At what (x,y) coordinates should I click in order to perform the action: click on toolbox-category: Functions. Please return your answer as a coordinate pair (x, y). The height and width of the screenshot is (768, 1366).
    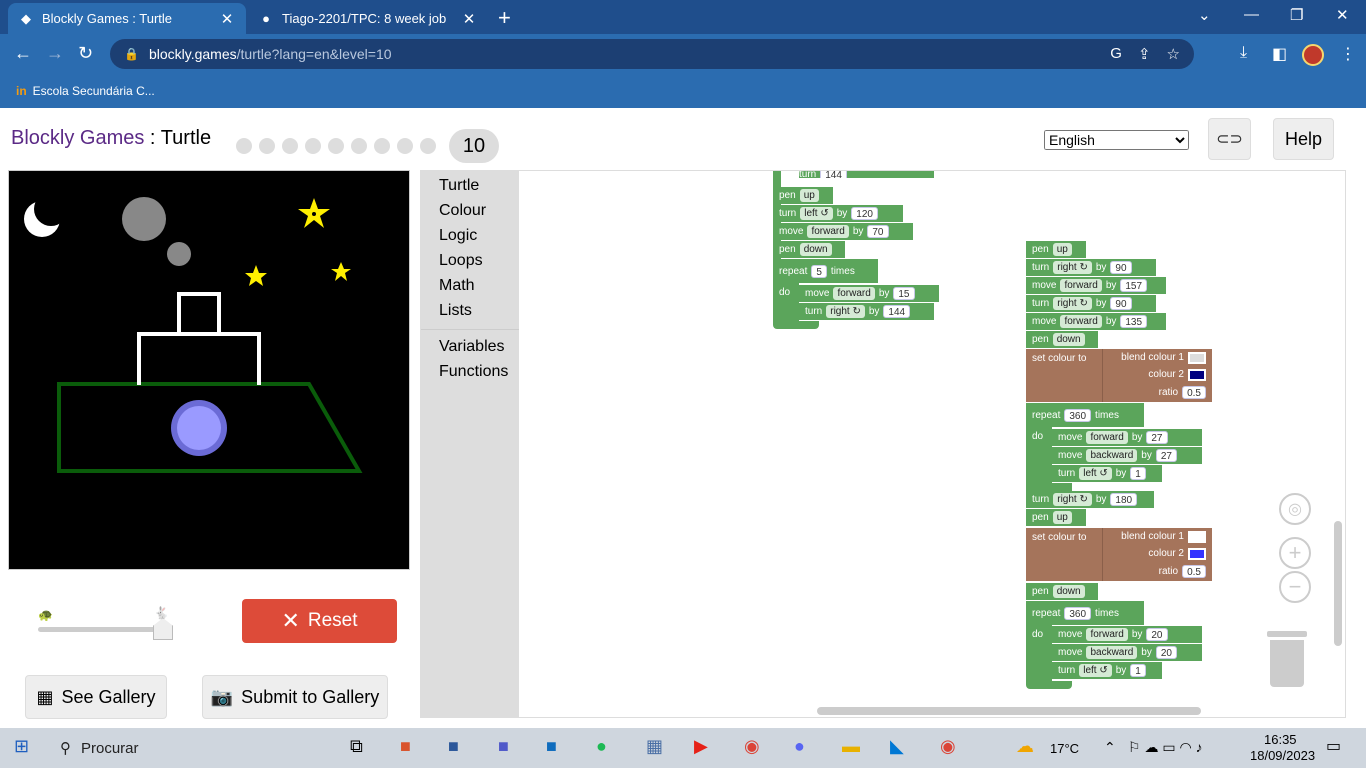
    Looking at the image, I should click on (473, 372).